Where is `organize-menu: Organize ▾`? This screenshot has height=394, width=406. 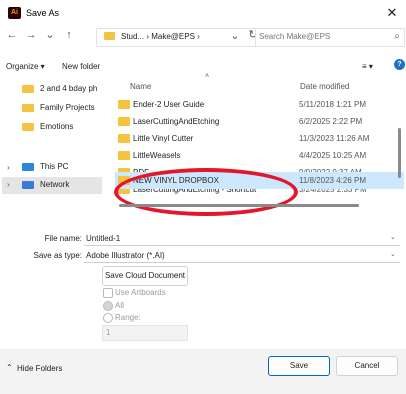
organize-menu: Organize ▾ is located at coordinates (25, 66).